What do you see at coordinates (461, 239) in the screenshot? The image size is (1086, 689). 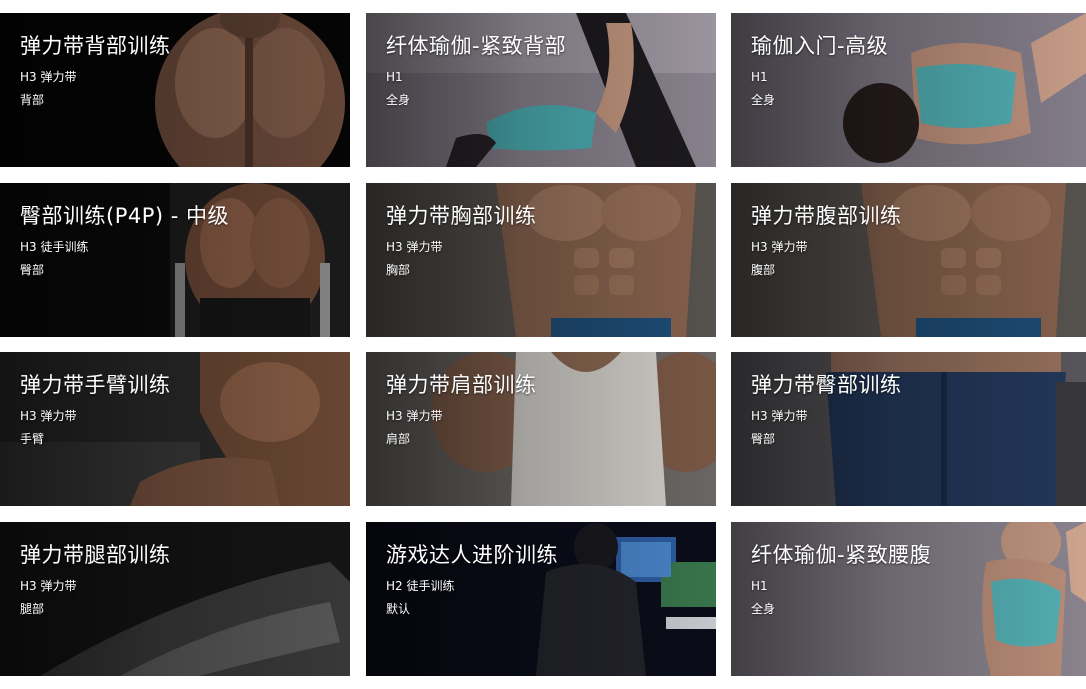 I see `card-text: 弹力带胸部训练 H3 弹力带 胸部` at bounding box center [461, 239].